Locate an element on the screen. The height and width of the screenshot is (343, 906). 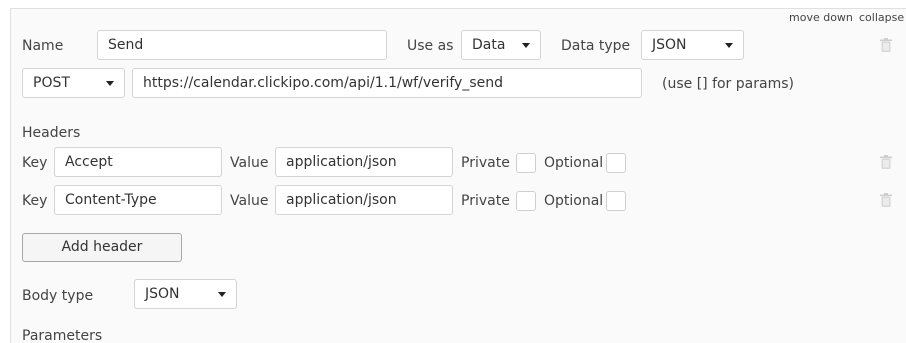
data-type-value: JSON is located at coordinates (669, 45).